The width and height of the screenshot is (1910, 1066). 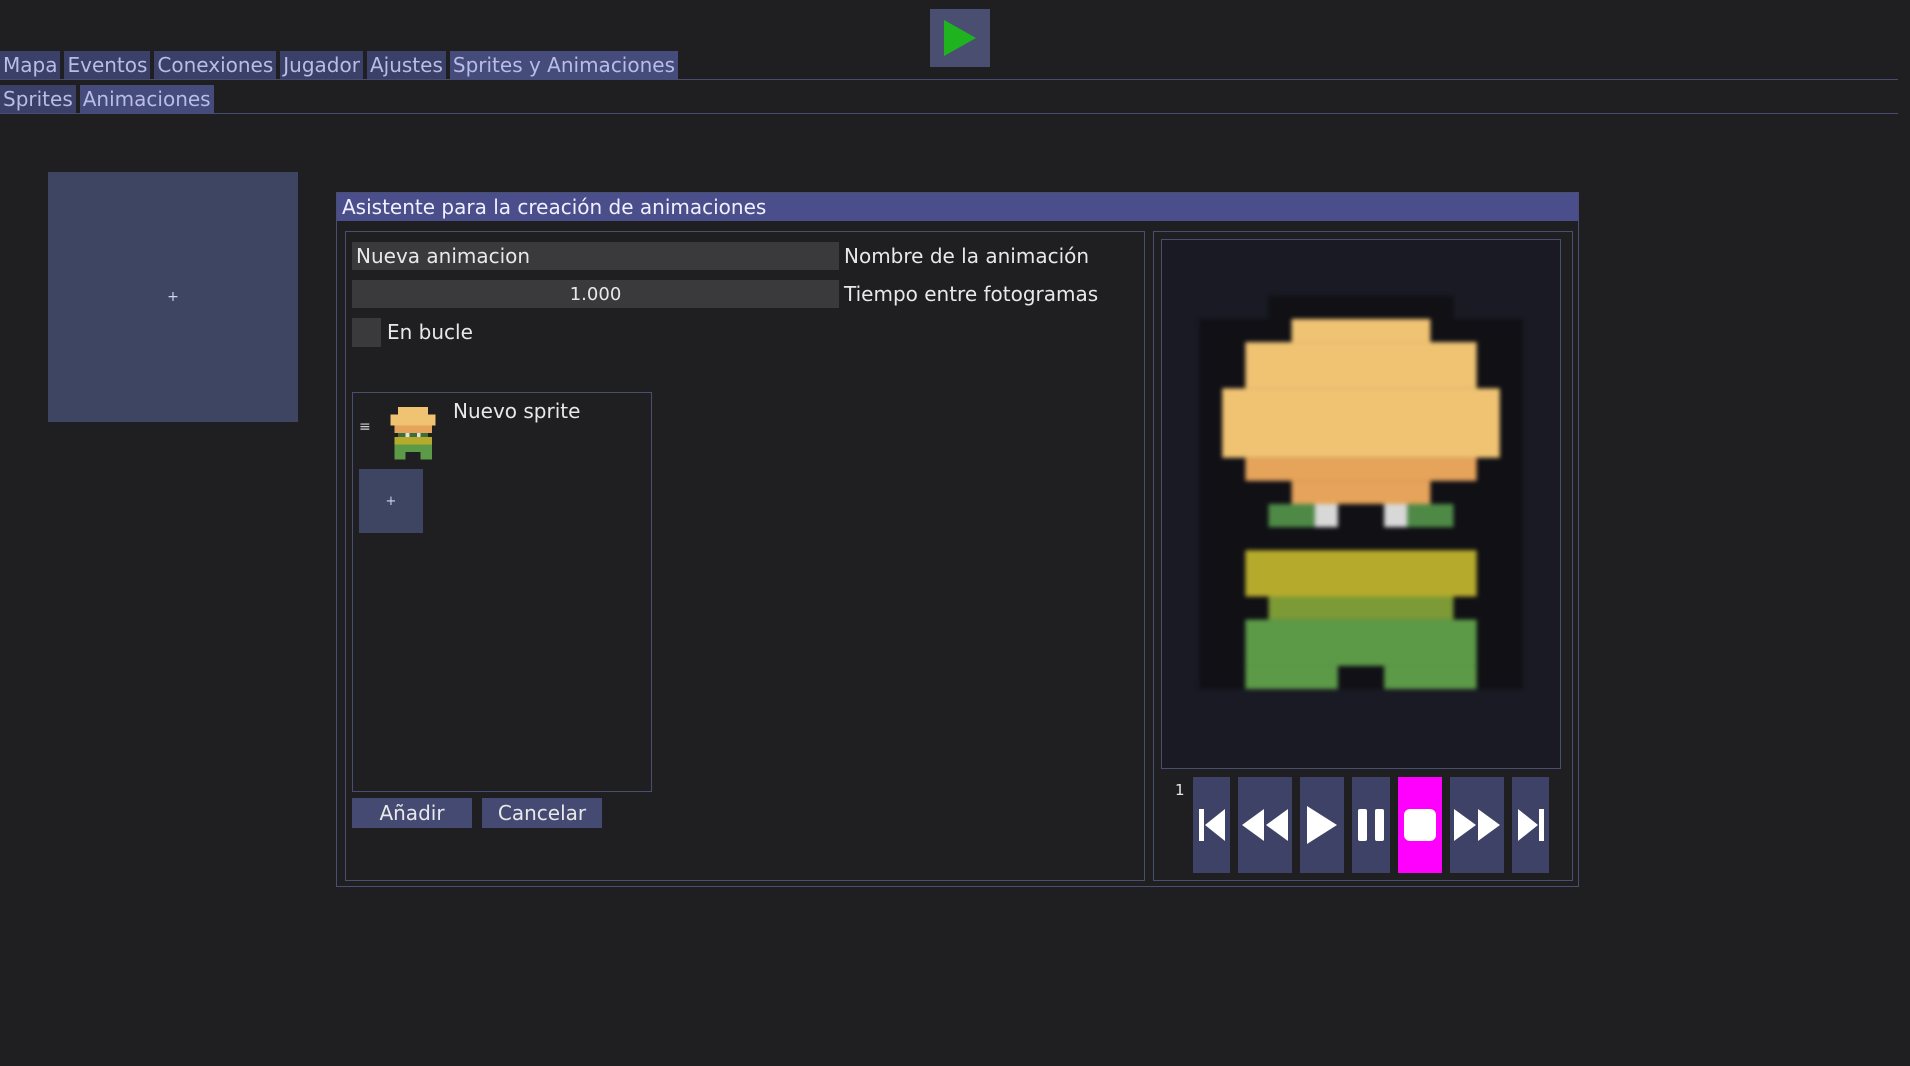 I want to click on last-frame-icon, so click(x=1530, y=825).